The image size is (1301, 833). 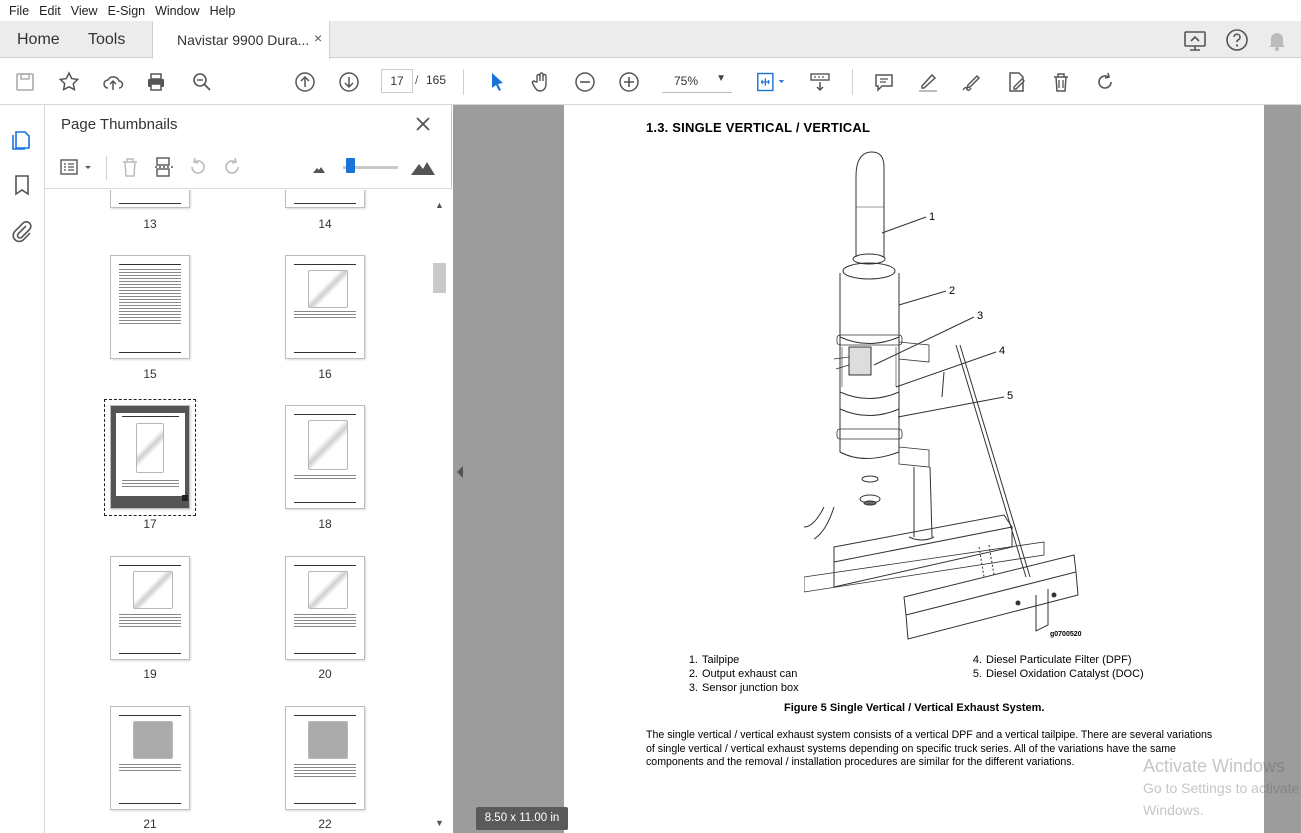 What do you see at coordinates (932, 217) in the screenshot?
I see `callout-1: 1` at bounding box center [932, 217].